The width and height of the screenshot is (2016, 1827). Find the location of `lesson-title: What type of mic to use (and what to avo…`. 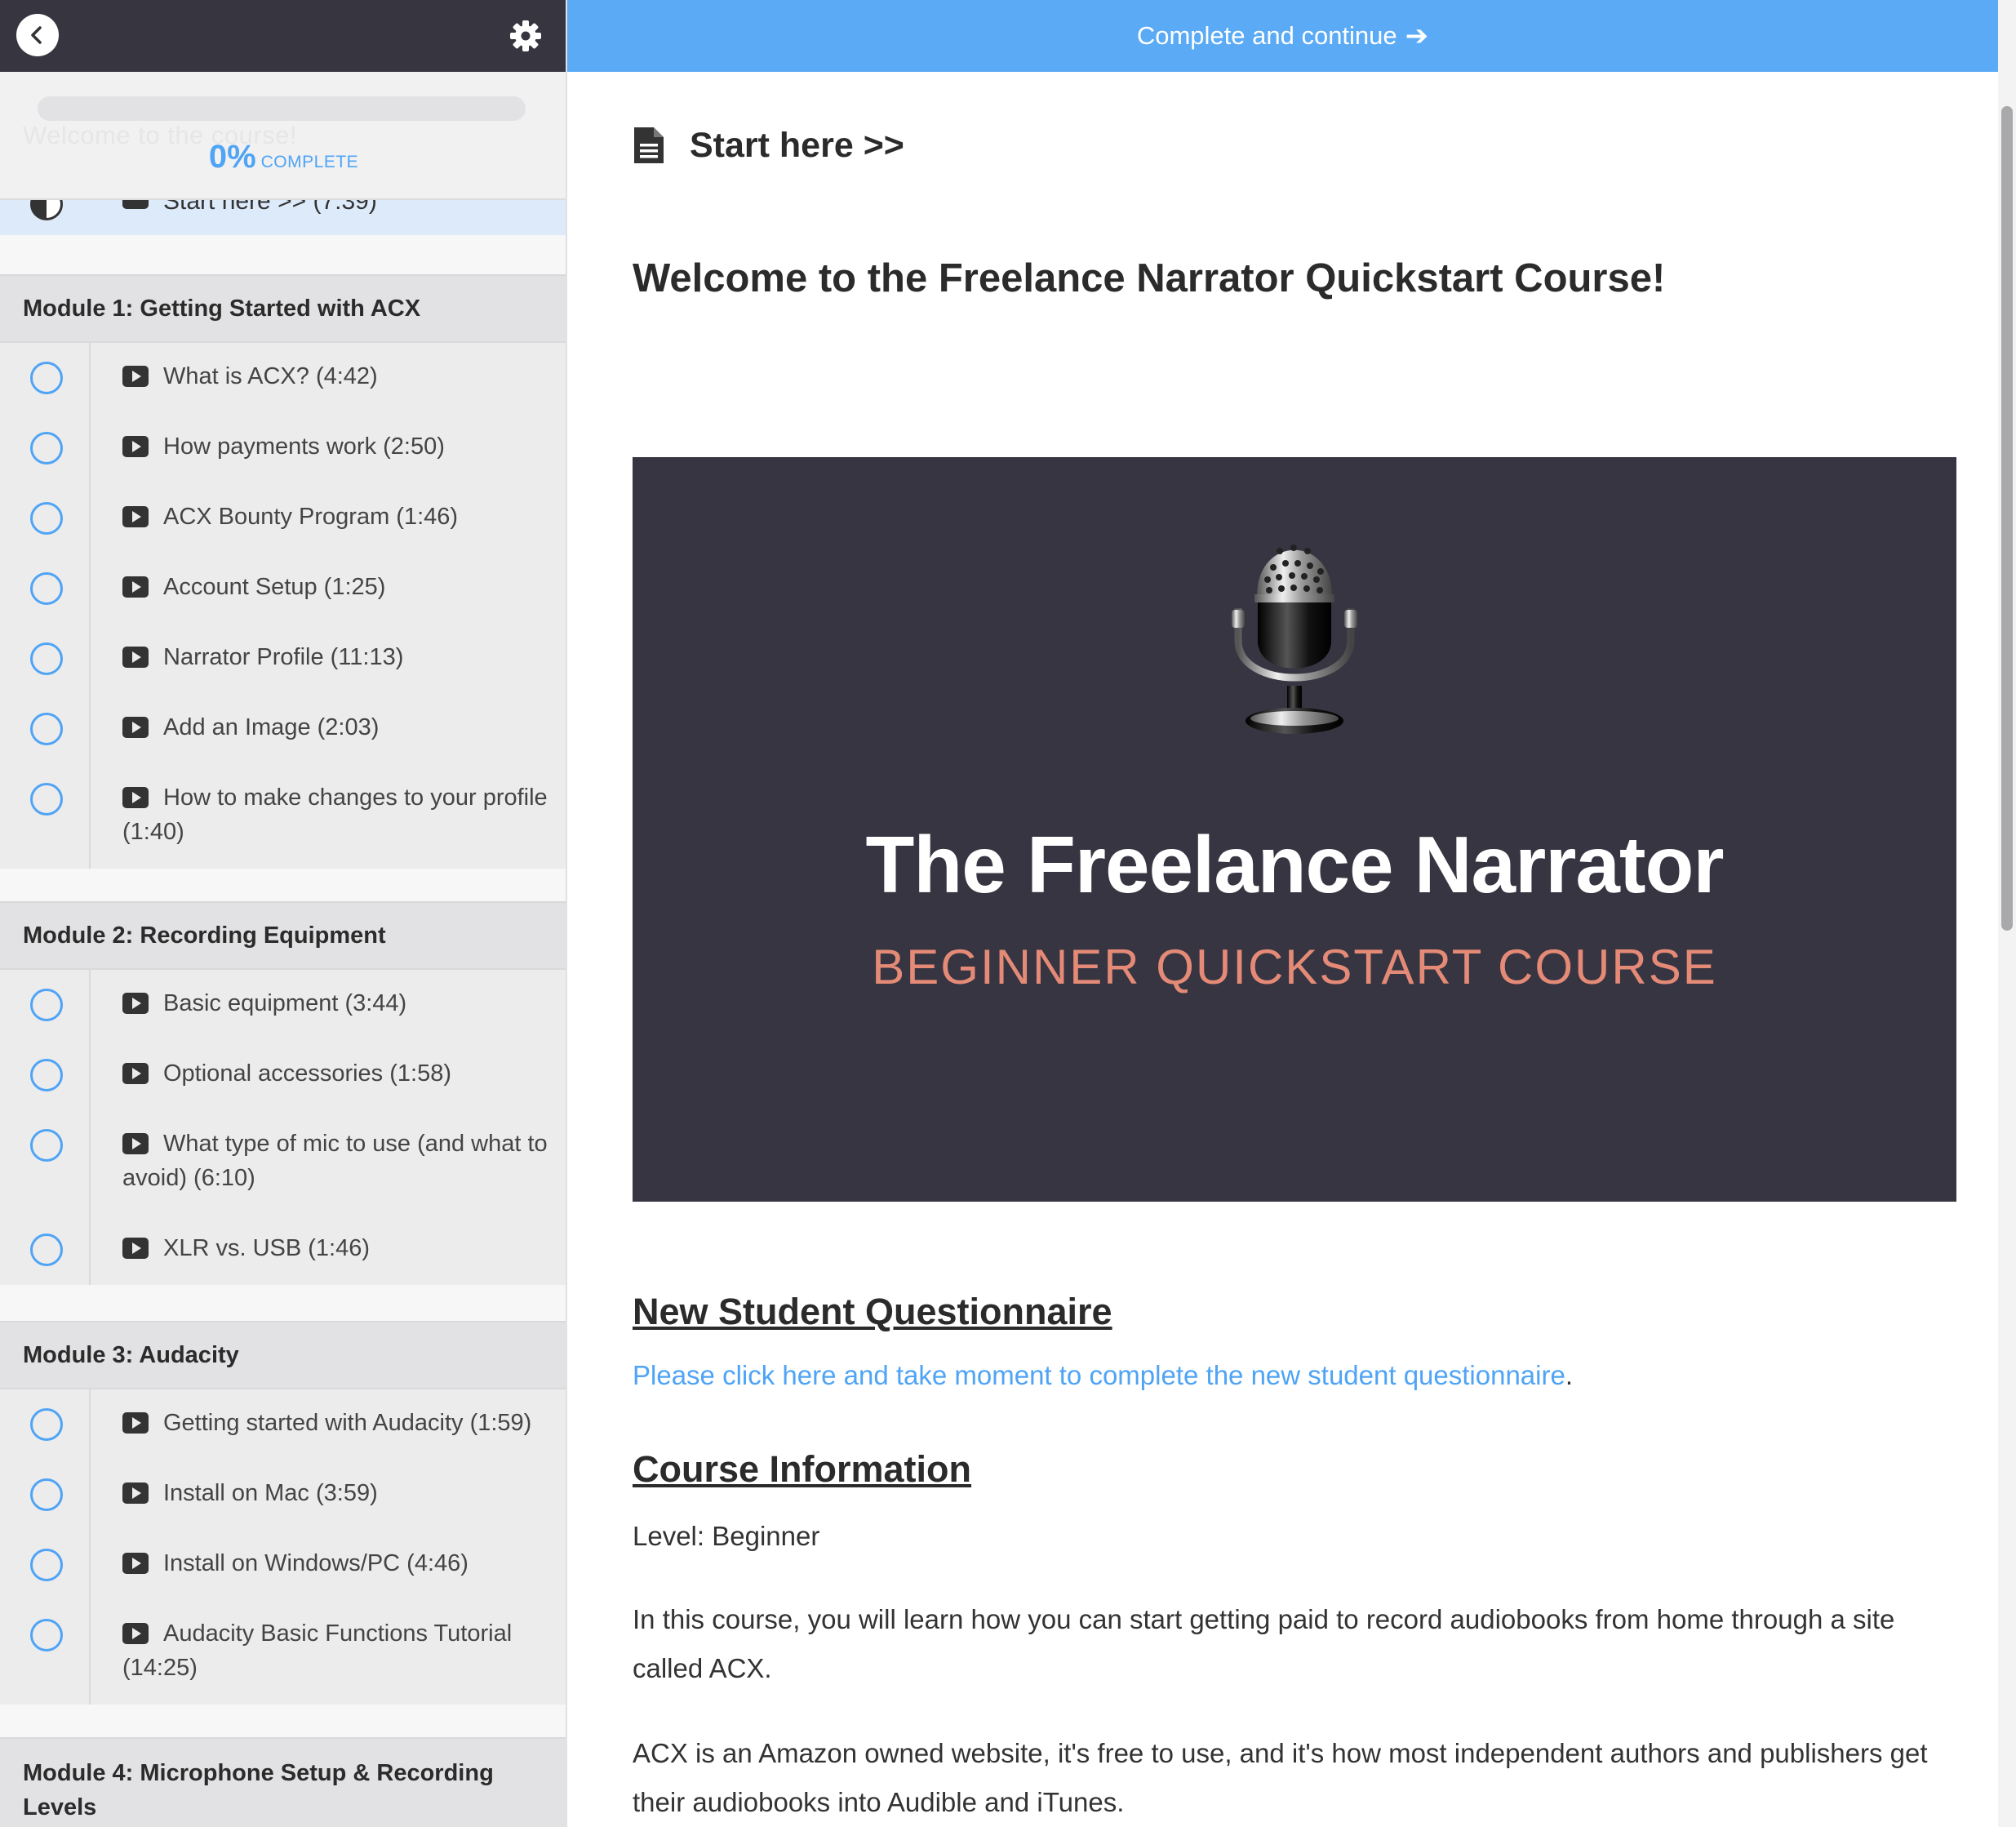

lesson-title: What type of mic to use (and what to avo… is located at coordinates (335, 1161).